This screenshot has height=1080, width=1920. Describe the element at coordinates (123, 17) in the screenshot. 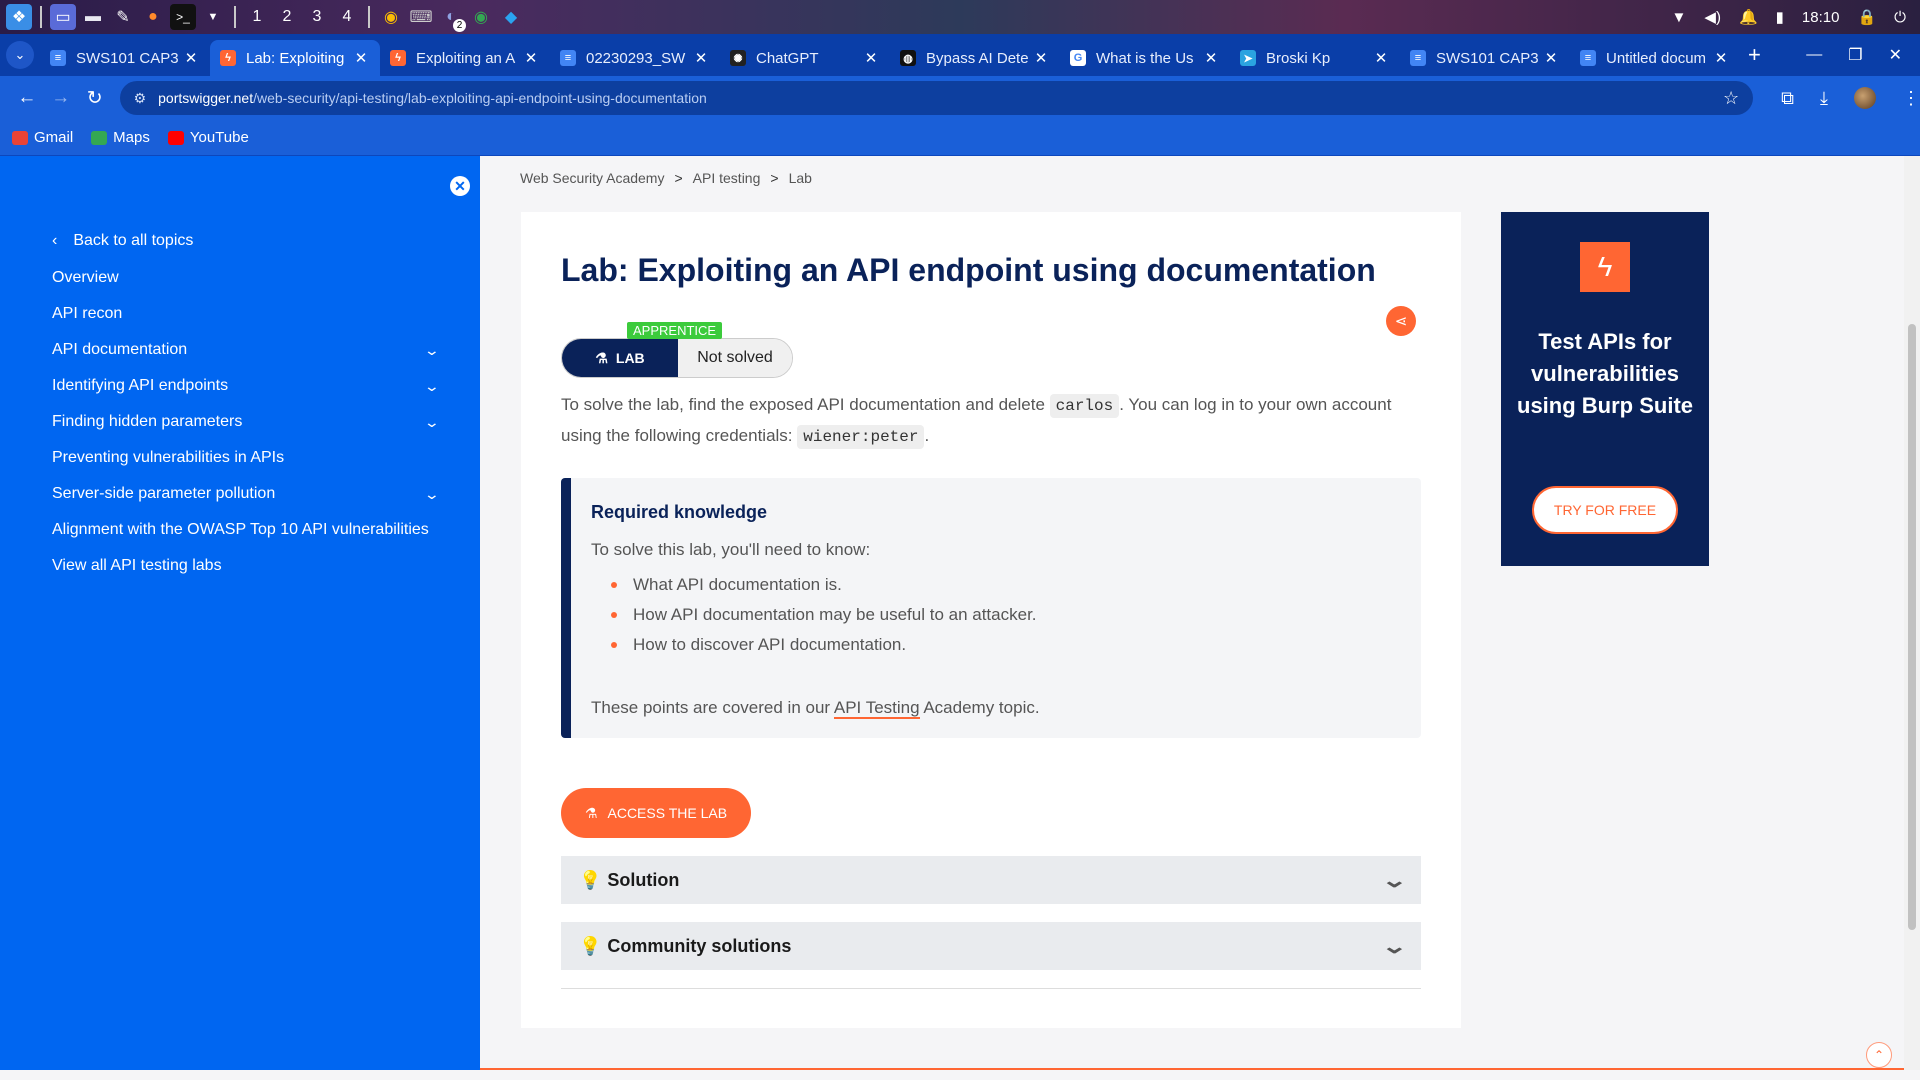

I see `text-editor-icon: ✎` at that location.